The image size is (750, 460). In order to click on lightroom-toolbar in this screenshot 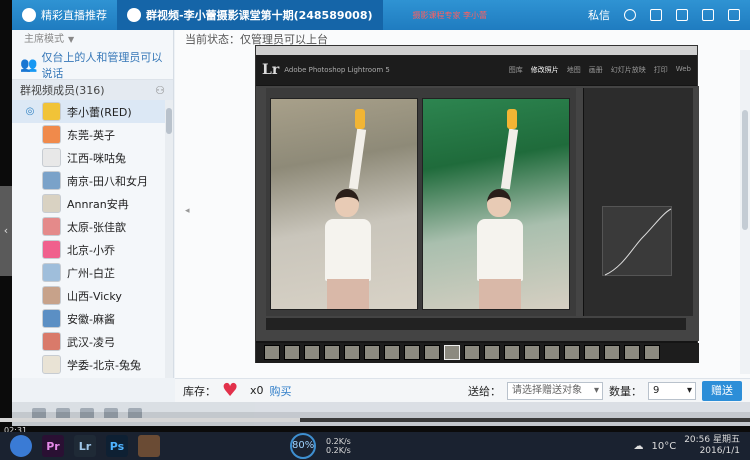, I will do `click(476, 324)`.